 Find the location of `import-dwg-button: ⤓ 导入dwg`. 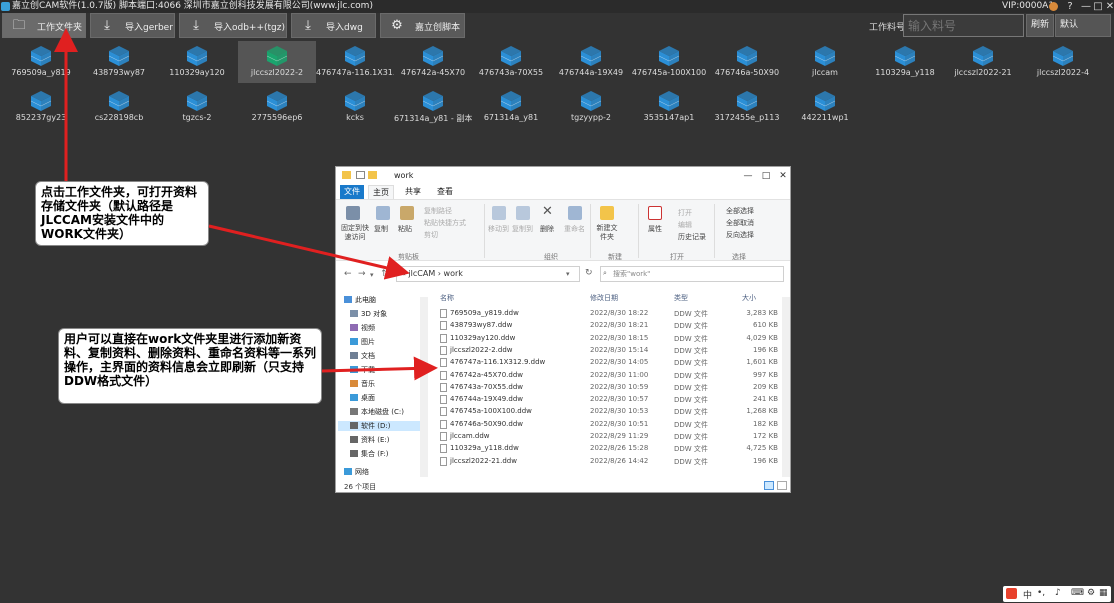

import-dwg-button: ⤓ 导入dwg is located at coordinates (333, 25).